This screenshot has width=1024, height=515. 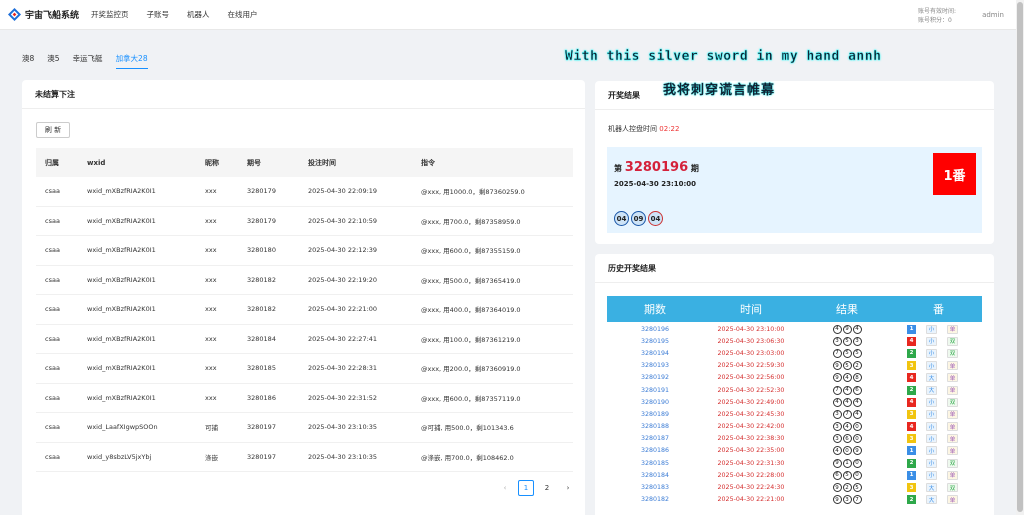 I want to click on history-balls: 444, so click(x=847, y=402).